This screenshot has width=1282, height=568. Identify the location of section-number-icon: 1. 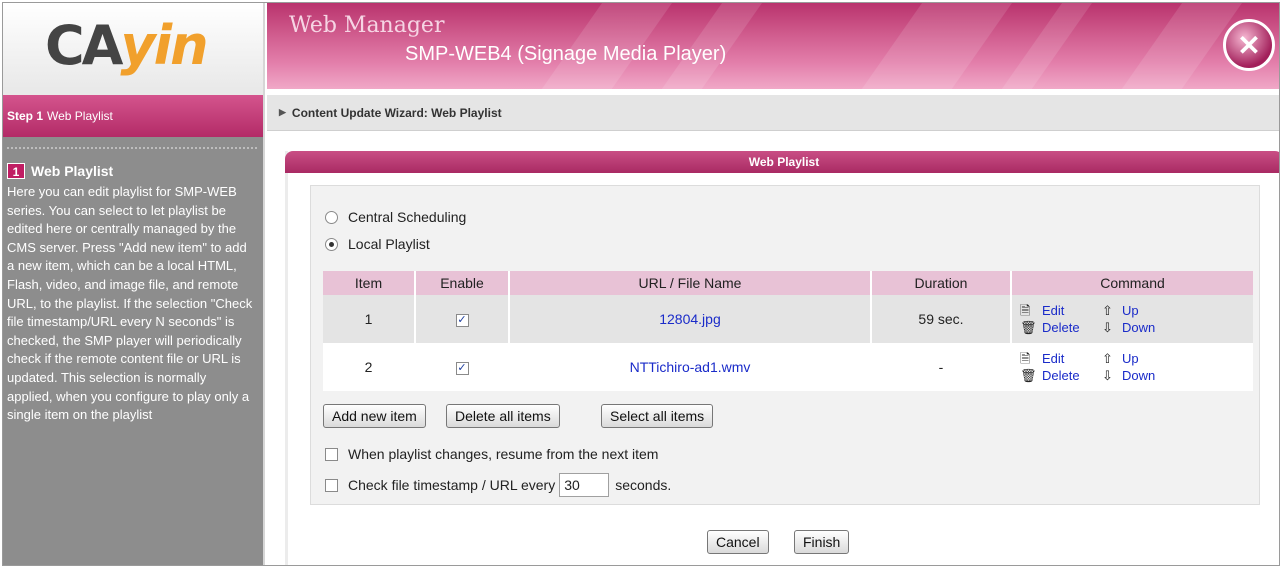
(16, 171).